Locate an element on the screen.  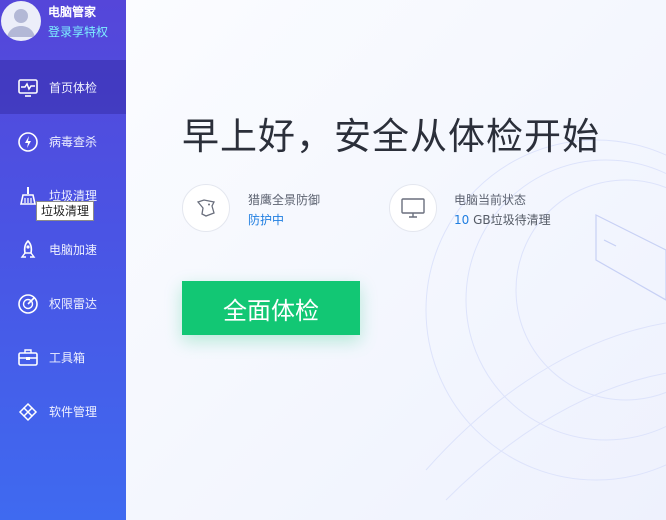
greeting-heading: 早上好，安全从体检开始 is located at coordinates (391, 136).